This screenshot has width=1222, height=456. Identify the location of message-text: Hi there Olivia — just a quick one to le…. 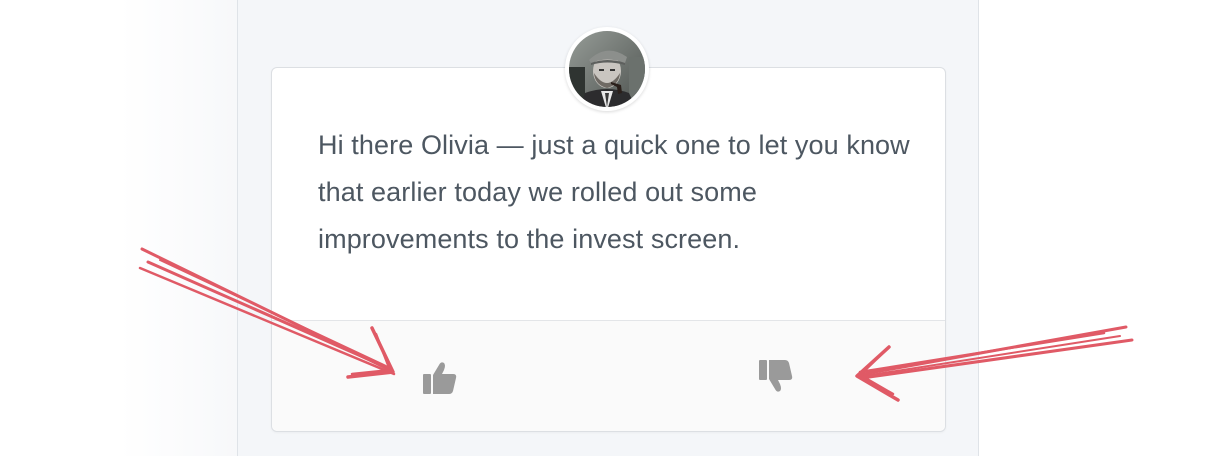
(614, 192).